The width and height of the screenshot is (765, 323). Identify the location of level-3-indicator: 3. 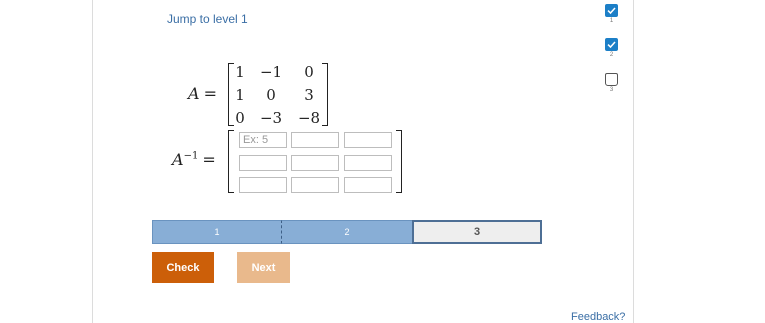
(613, 83).